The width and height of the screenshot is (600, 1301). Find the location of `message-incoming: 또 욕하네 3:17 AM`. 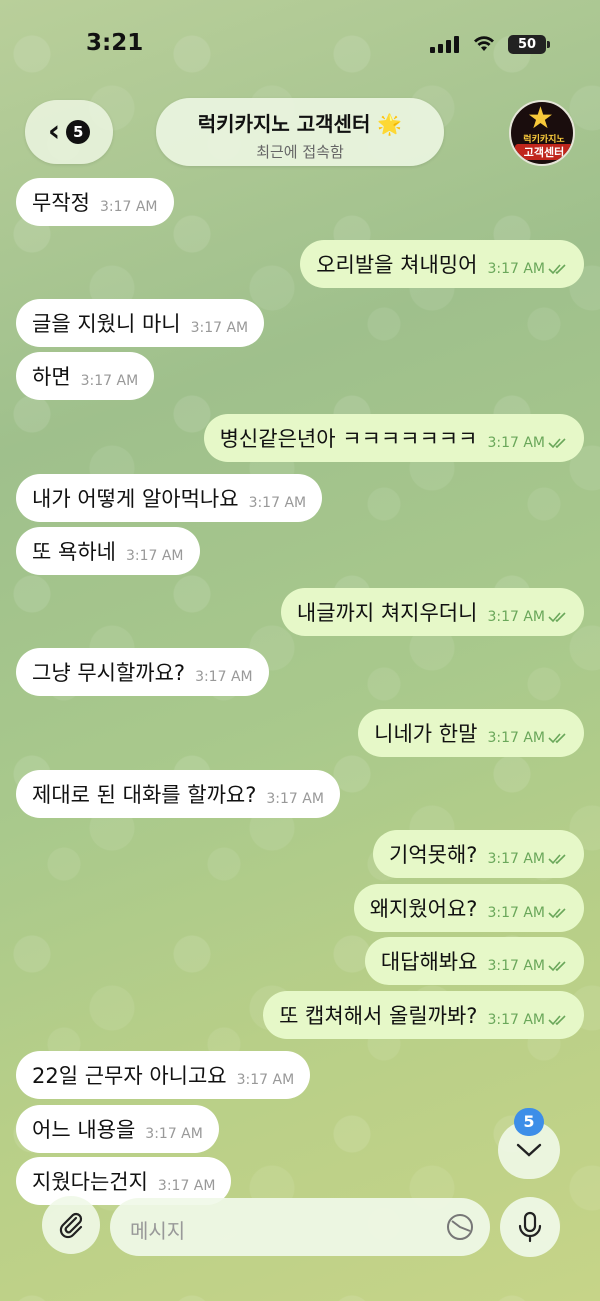

message-incoming: 또 욕하네 3:17 AM is located at coordinates (108, 551).